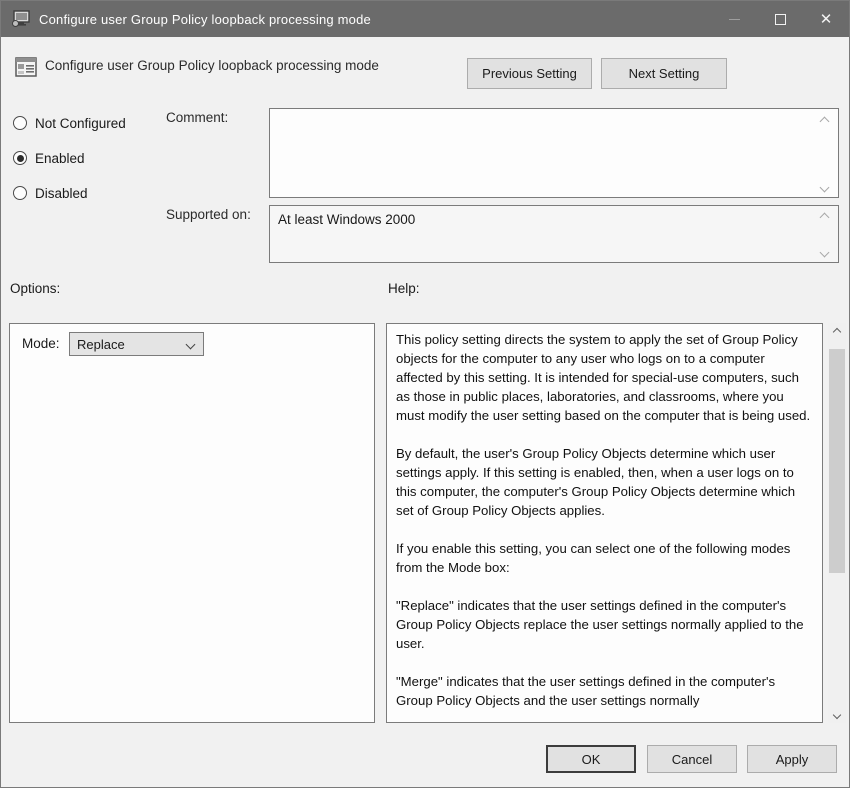 The height and width of the screenshot is (788, 850). What do you see at coordinates (554, 234) in the screenshot?
I see `supported-on-value: At least Windows 2000` at bounding box center [554, 234].